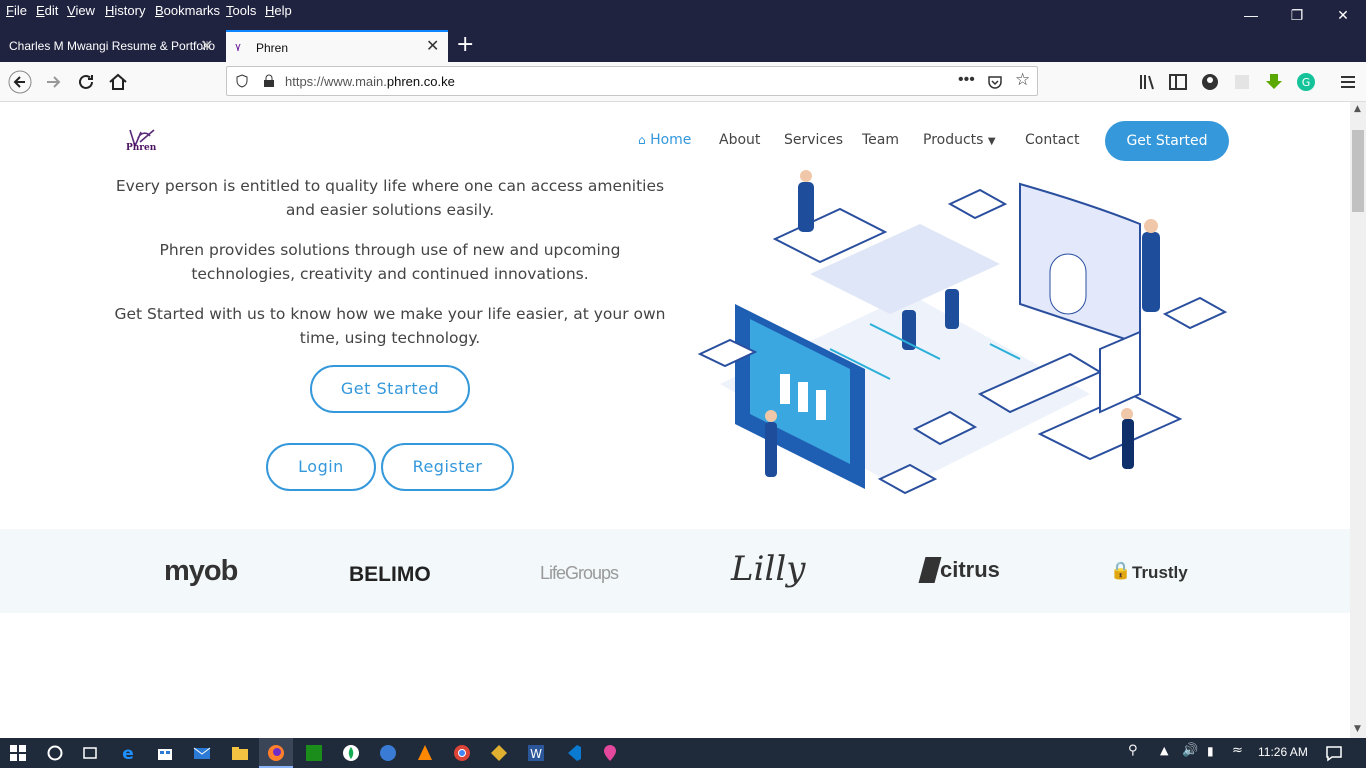 This screenshot has height=768, width=1366. I want to click on url-domain: phren.co.ke, so click(420, 81).